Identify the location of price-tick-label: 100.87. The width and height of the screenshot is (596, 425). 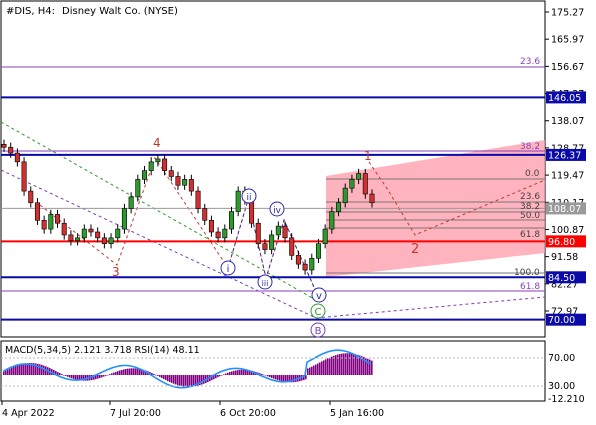
(567, 230).